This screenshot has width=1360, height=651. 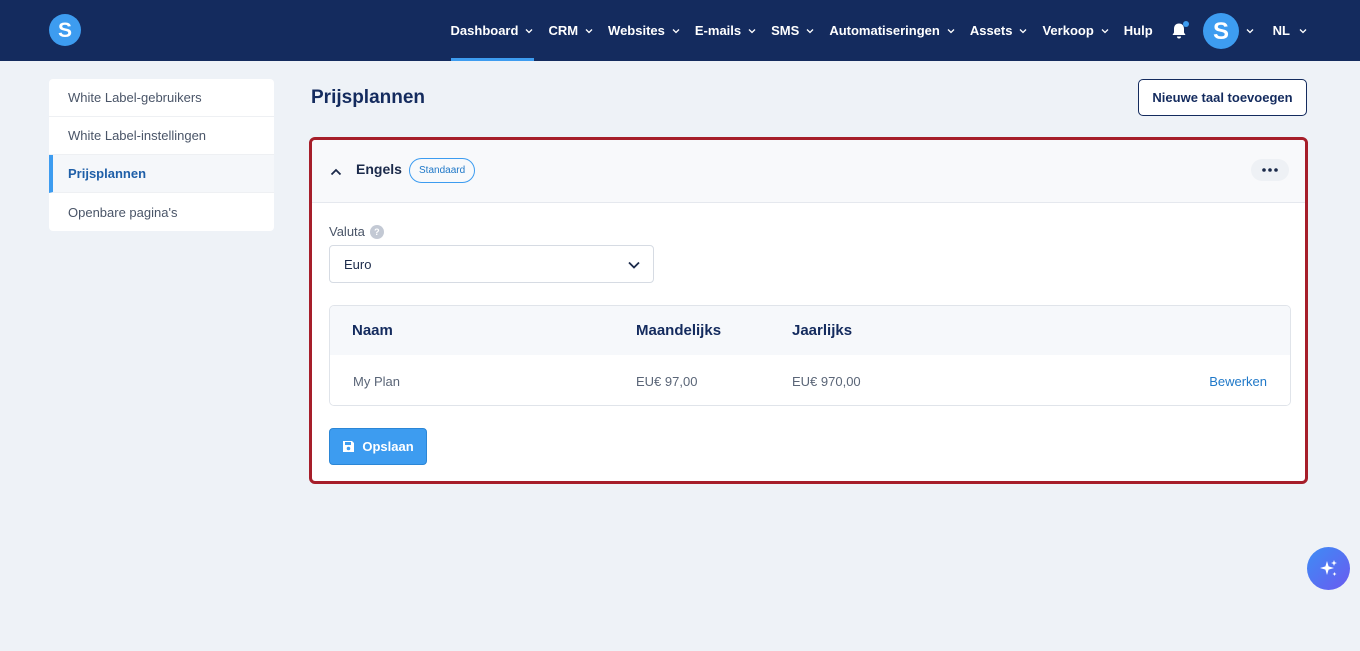 I want to click on add-language-button: Nieuwe taal toevoegen, so click(x=1222, y=97).